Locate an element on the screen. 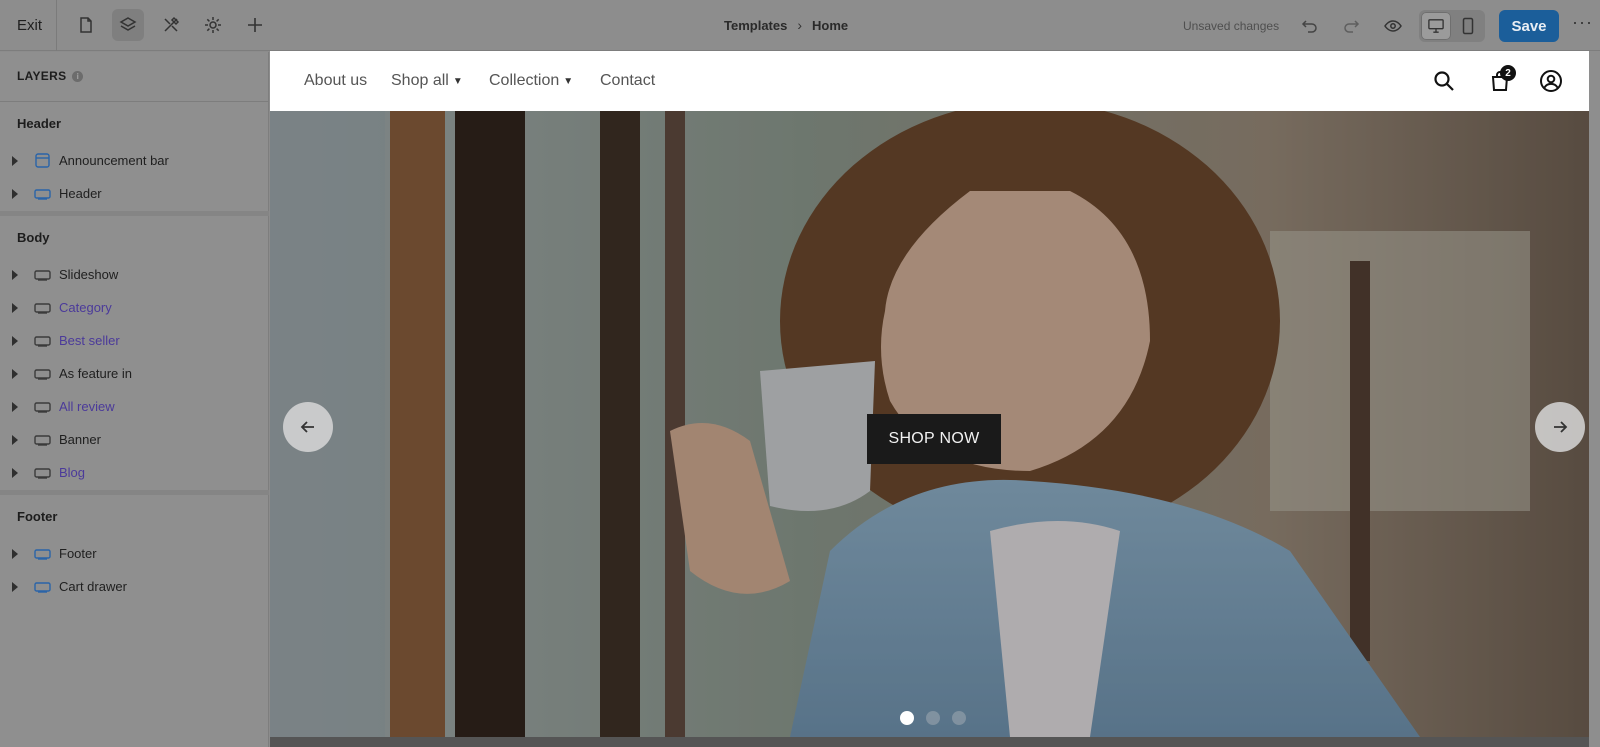  pages-icon is located at coordinates (86, 25).